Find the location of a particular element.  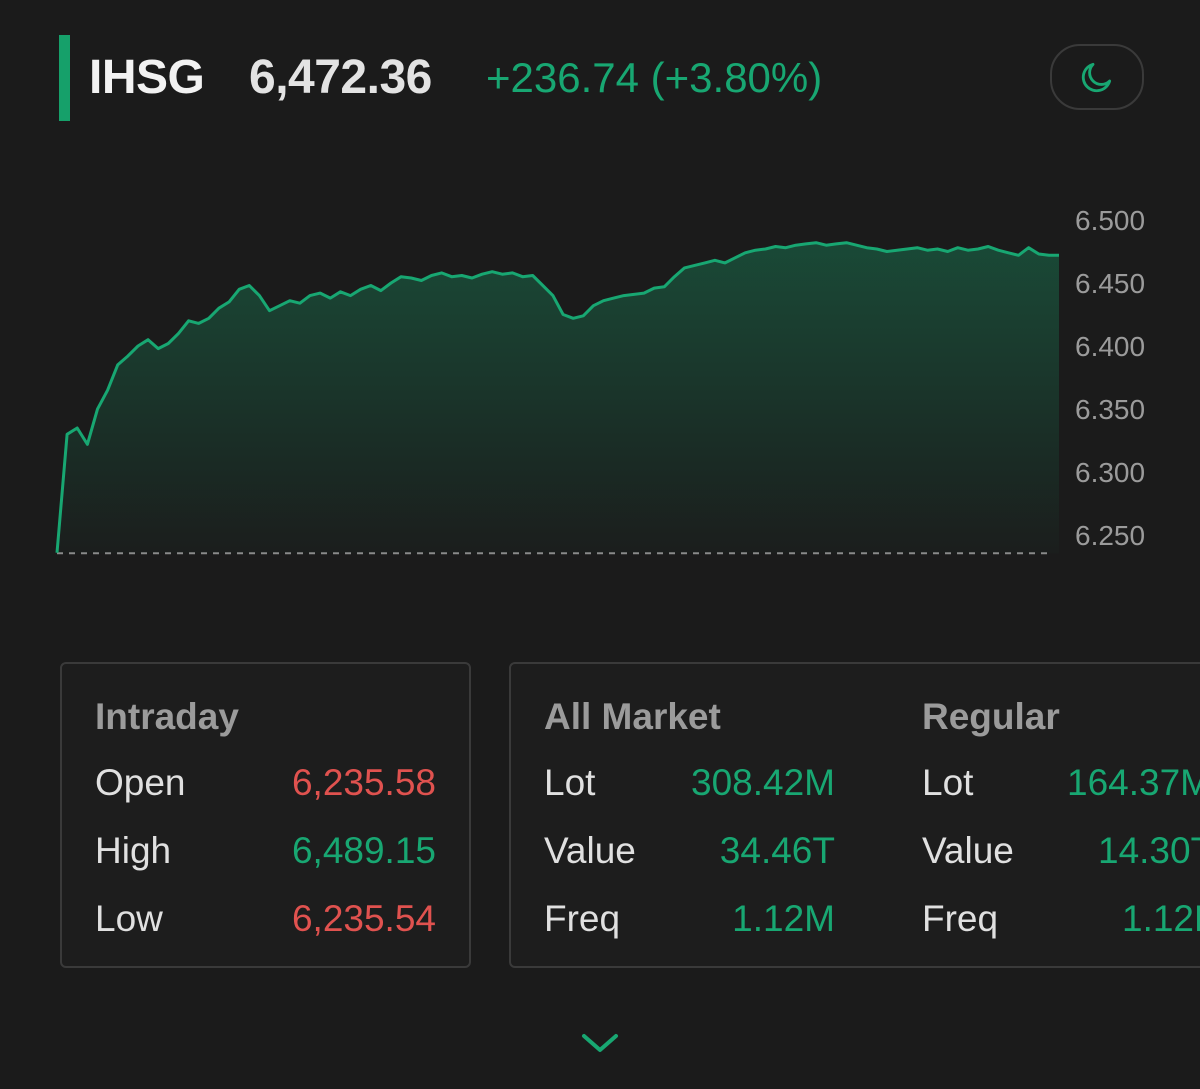

regular-freq-value: 1.12M is located at coordinates (1161, 918).